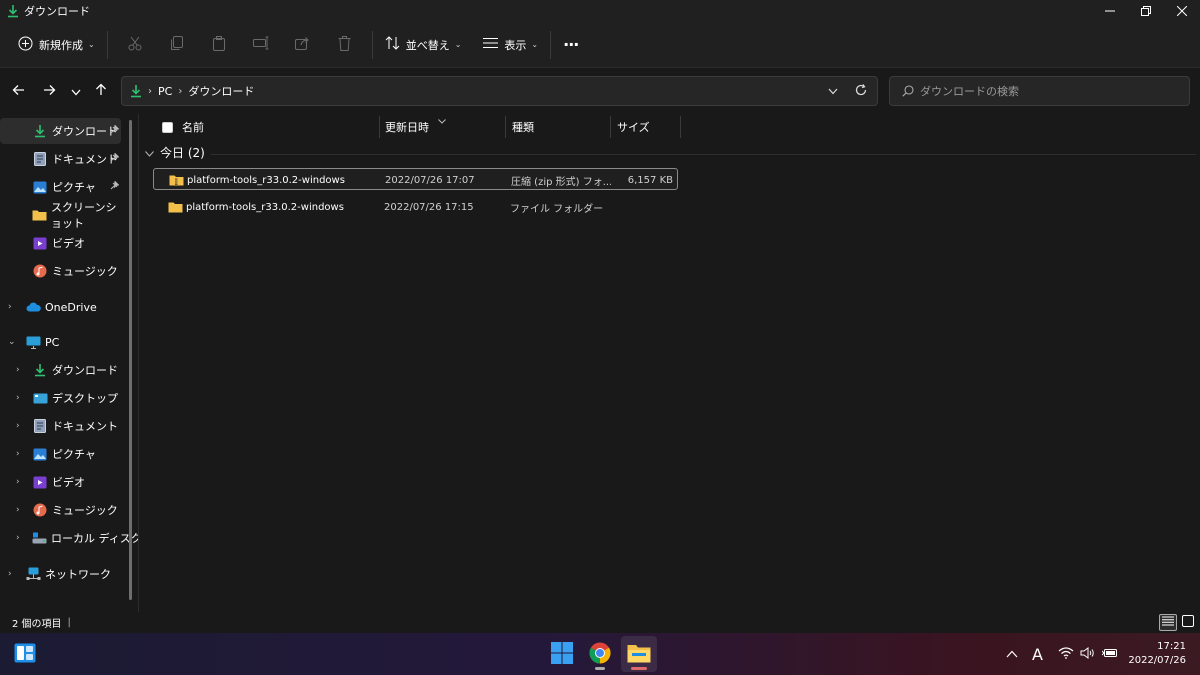 The height and width of the screenshot is (675, 1200). What do you see at coordinates (600, 654) in the screenshot?
I see `taskbar-chrome` at bounding box center [600, 654].